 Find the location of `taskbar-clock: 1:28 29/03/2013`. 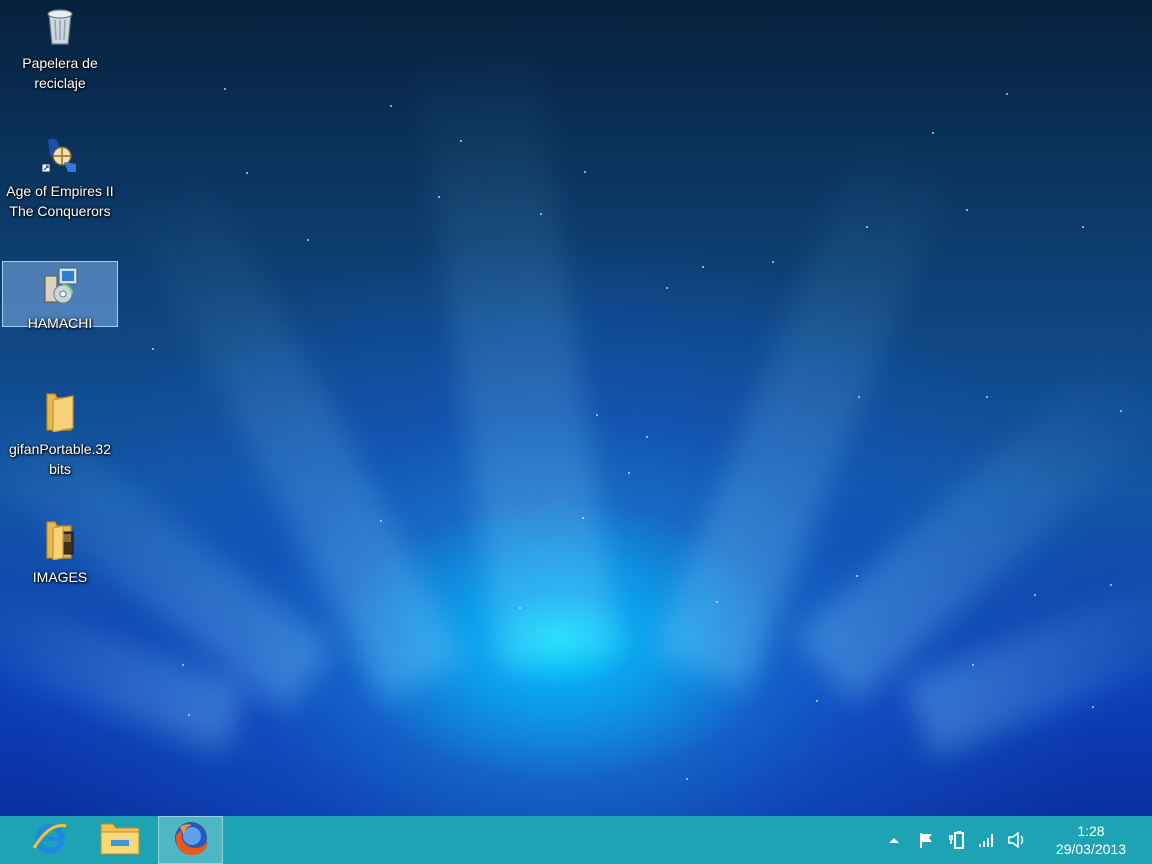

taskbar-clock: 1:28 29/03/2013 is located at coordinates (1091, 840).